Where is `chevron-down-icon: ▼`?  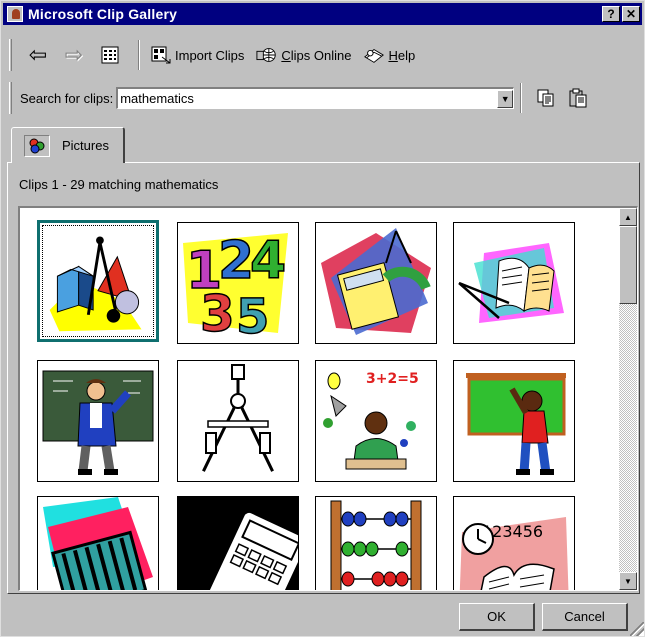 chevron-down-icon: ▼ is located at coordinates (505, 98).